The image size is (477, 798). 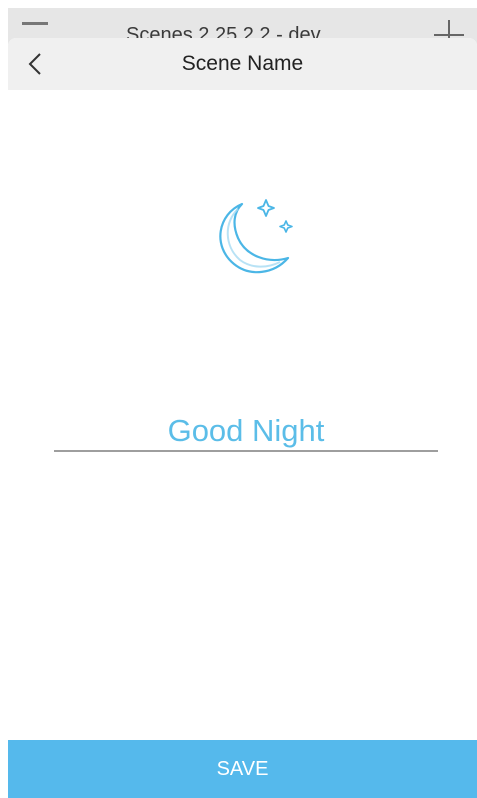 I want to click on menu-icon, so click(x=35, y=23).